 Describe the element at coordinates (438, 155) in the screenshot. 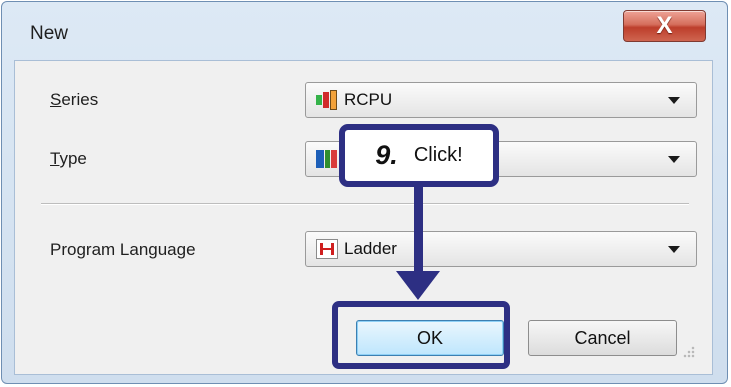

I see `callout-text: Click!` at that location.